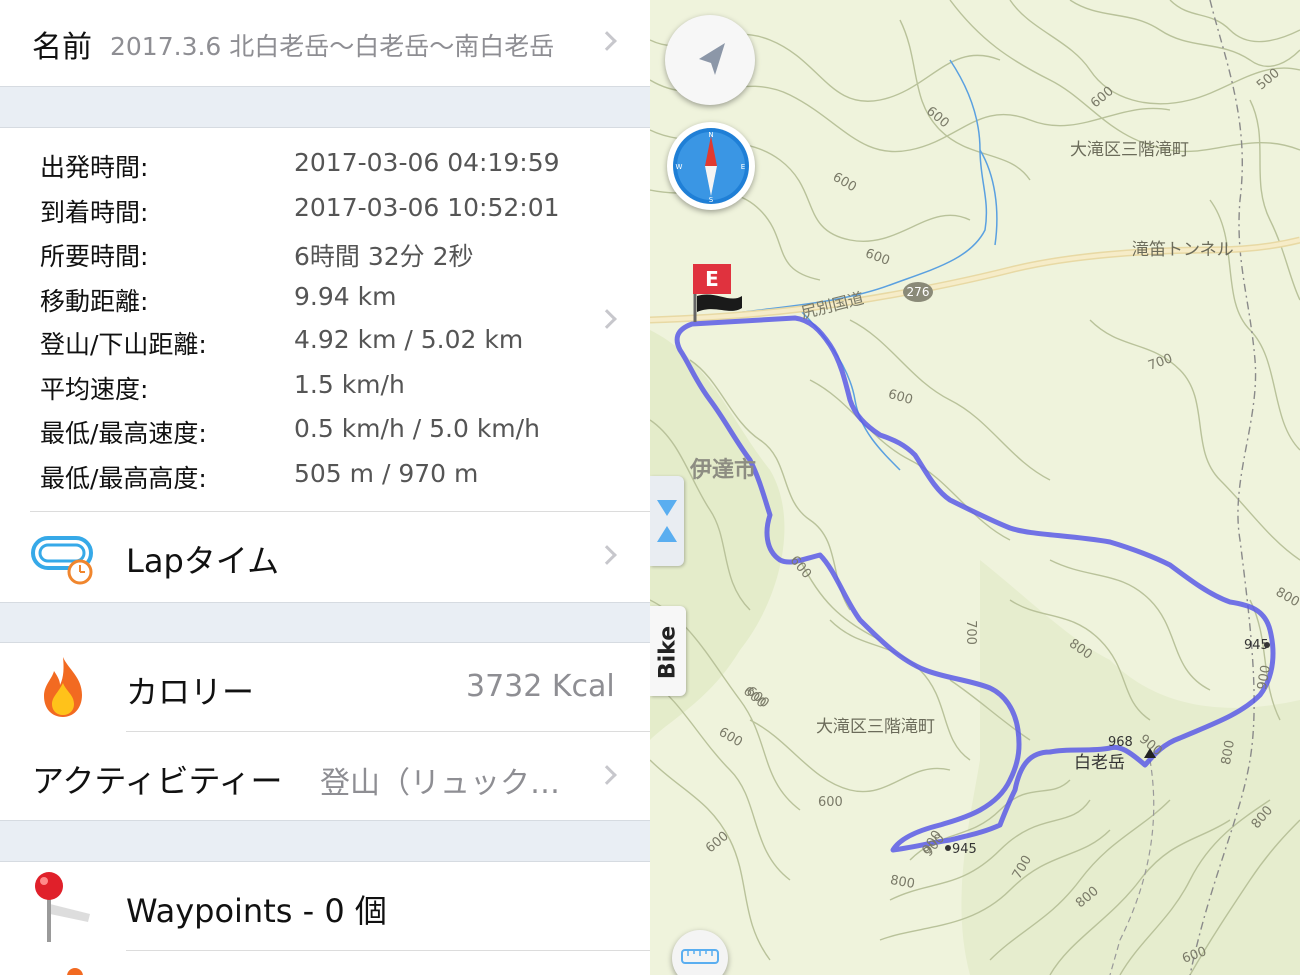 Image resolution: width=1300 pixels, height=975 pixels. Describe the element at coordinates (123, 344) in the screenshot. I see `stat-label: 登山/下山距離:` at that location.